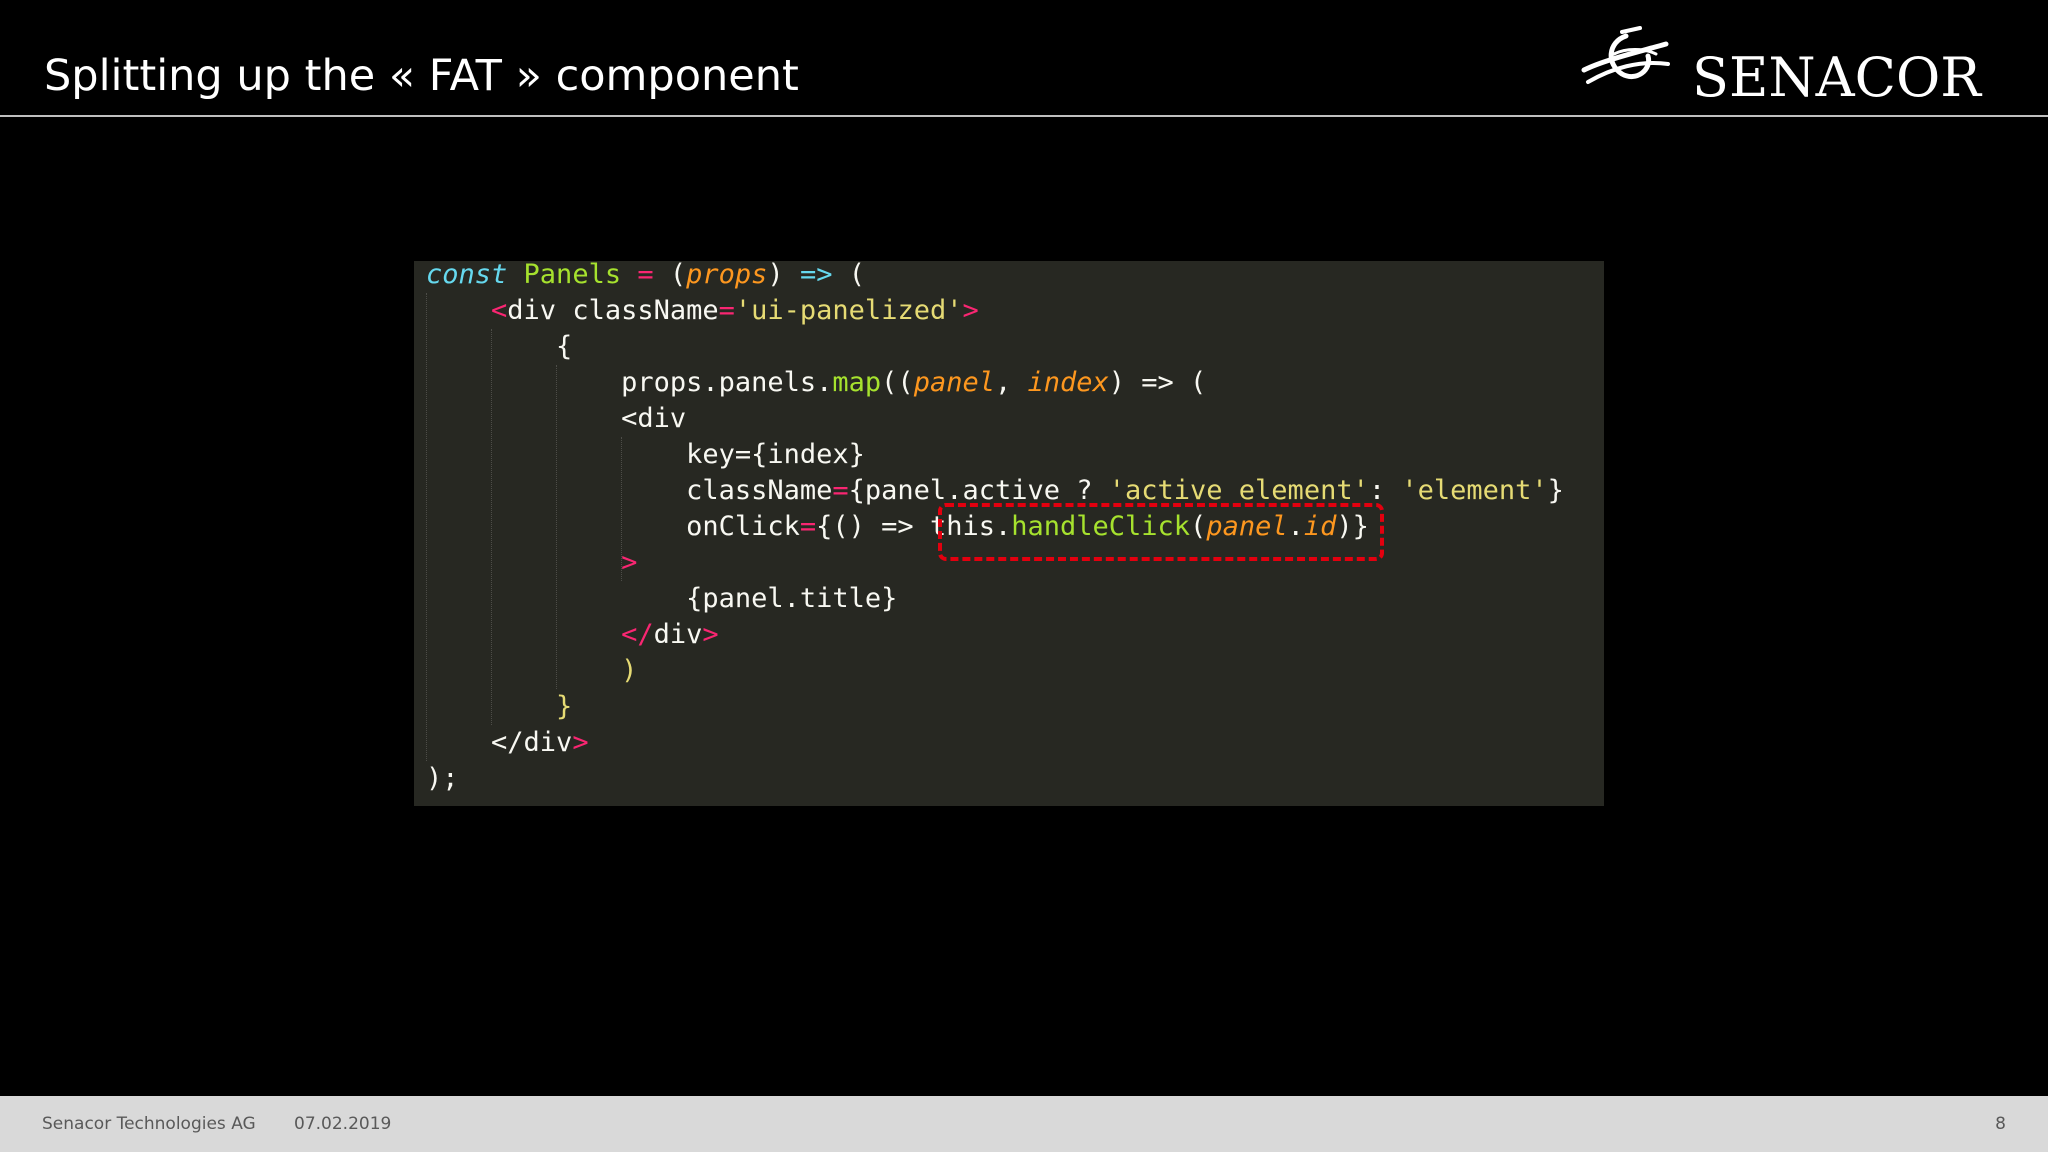  Describe the element at coordinates (531, 563) in the screenshot. I see `code-line: >` at that location.